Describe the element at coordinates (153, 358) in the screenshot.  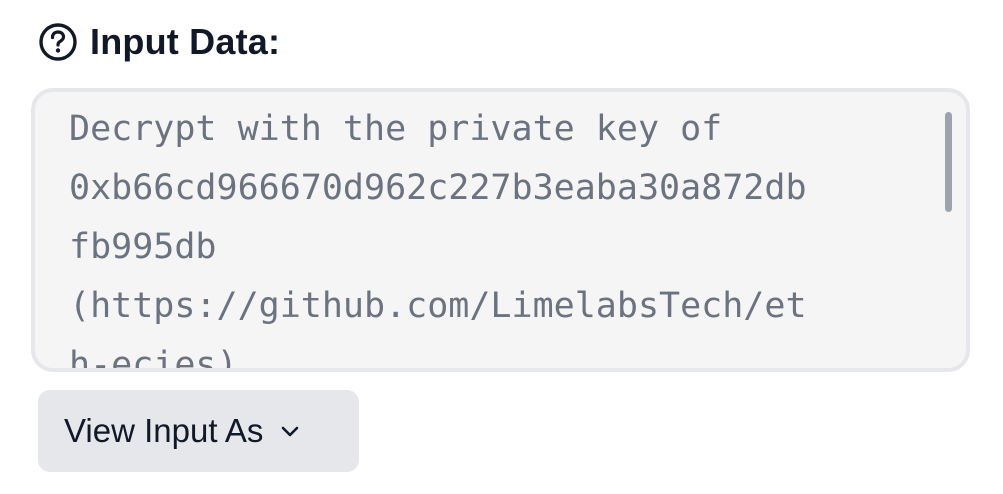
I see `input-line: h-ecies)` at that location.